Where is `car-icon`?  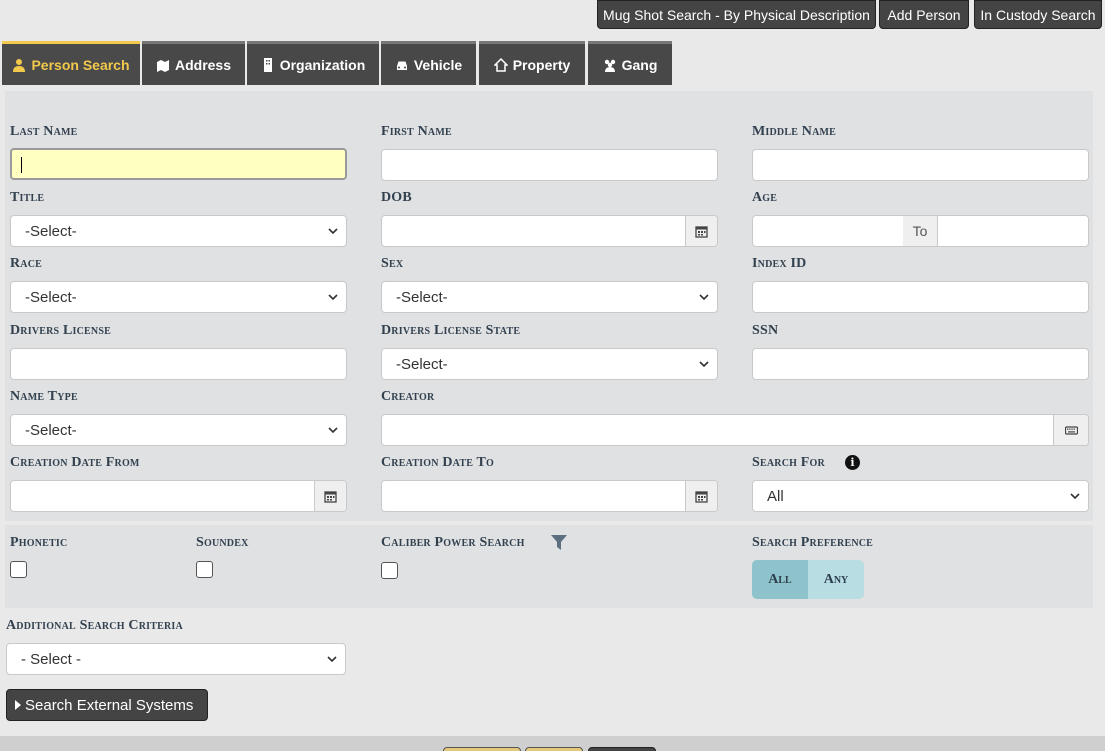
car-icon is located at coordinates (401, 65).